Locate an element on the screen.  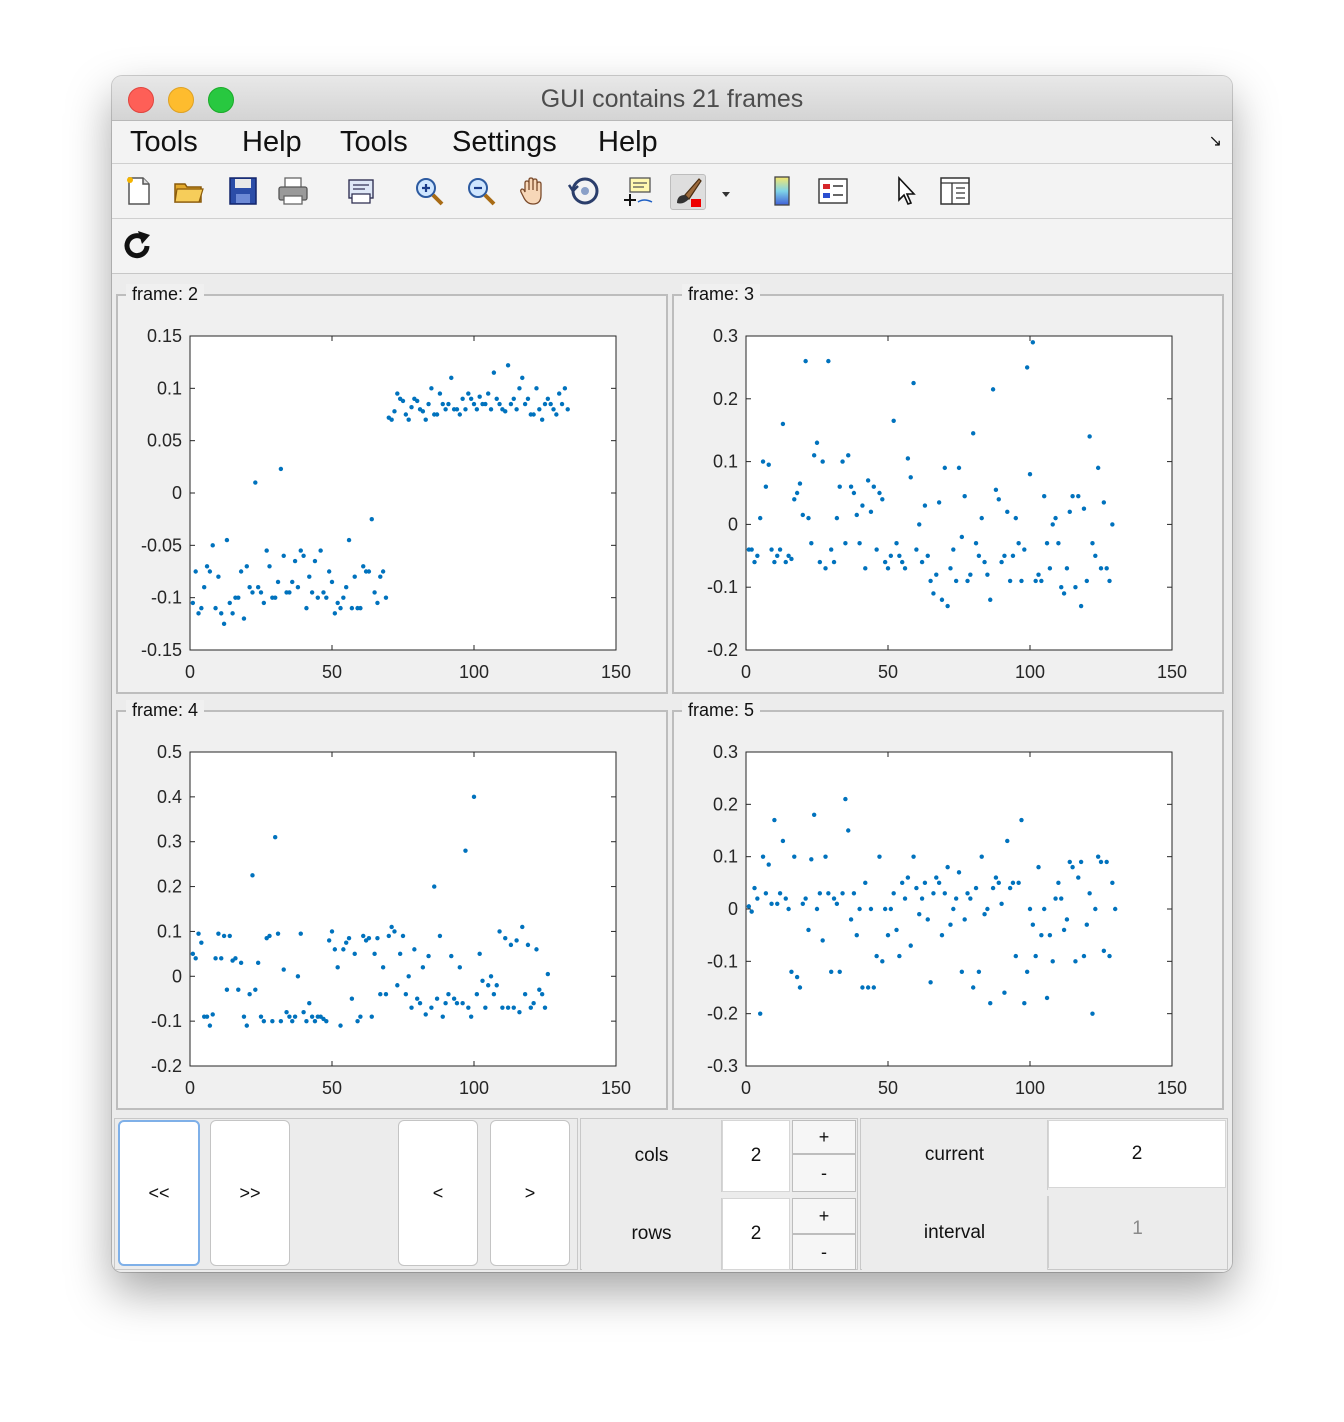
save-icon is located at coordinates (243, 191).